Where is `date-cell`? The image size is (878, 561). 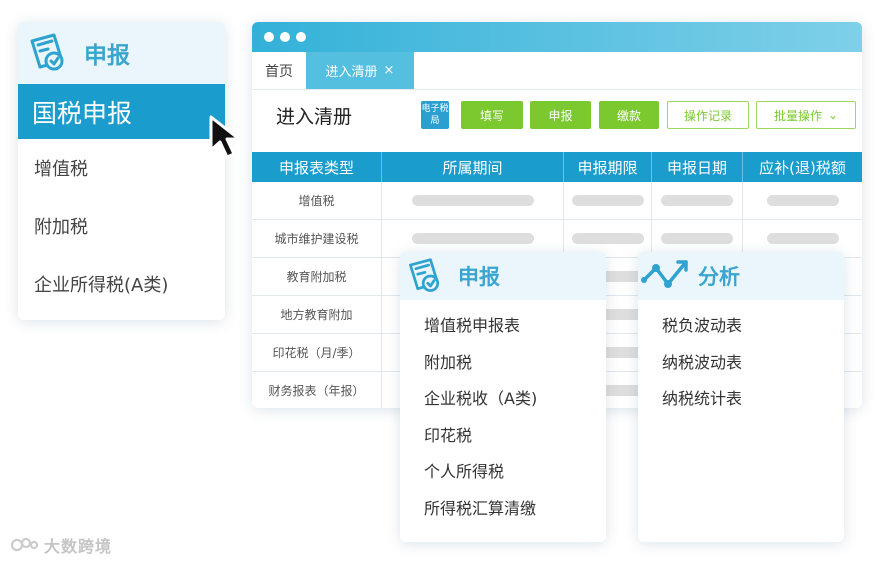 date-cell is located at coordinates (697, 200).